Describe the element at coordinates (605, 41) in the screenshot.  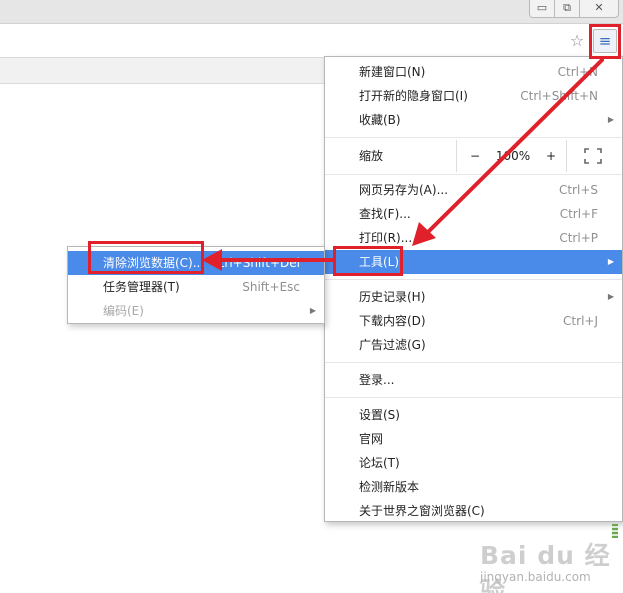
I see `annotation-box-menu-button` at that location.